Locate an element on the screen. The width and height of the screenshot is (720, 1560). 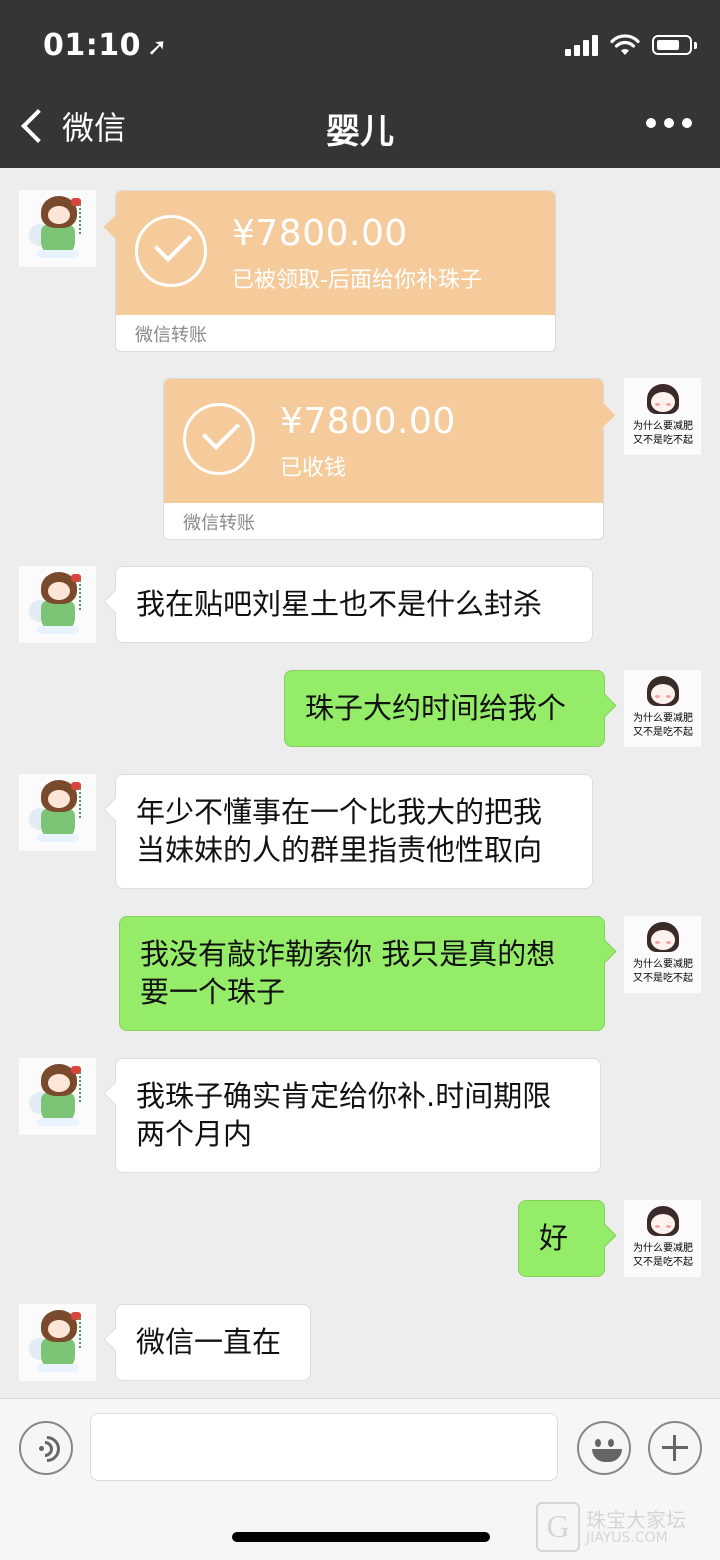
status-icons is located at coordinates (631, 45).